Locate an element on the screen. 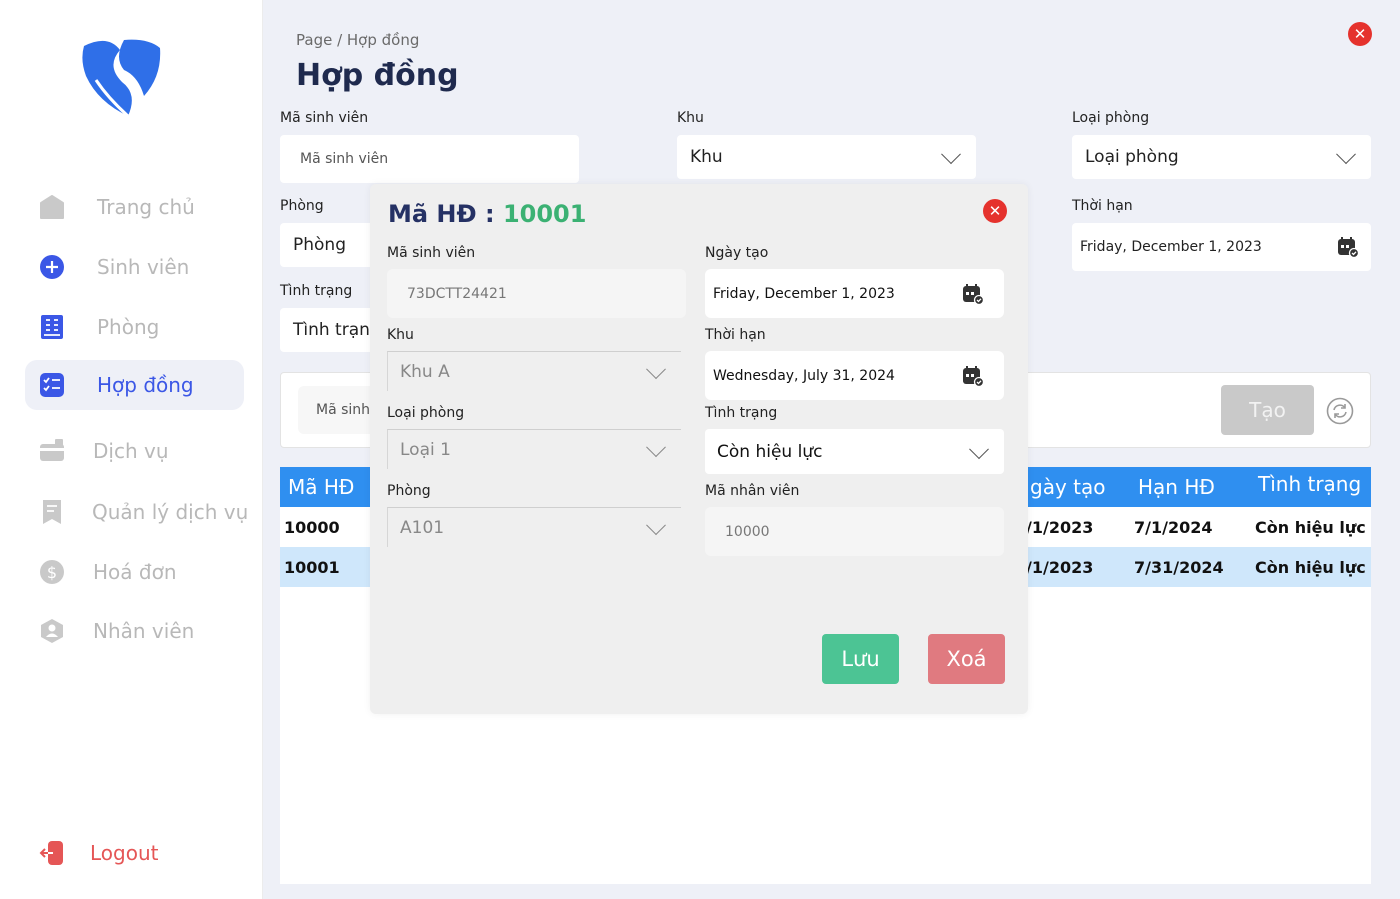 The width and height of the screenshot is (1400, 899). modal-created-date-picker: Friday, December 1, 2023 is located at coordinates (854, 293).